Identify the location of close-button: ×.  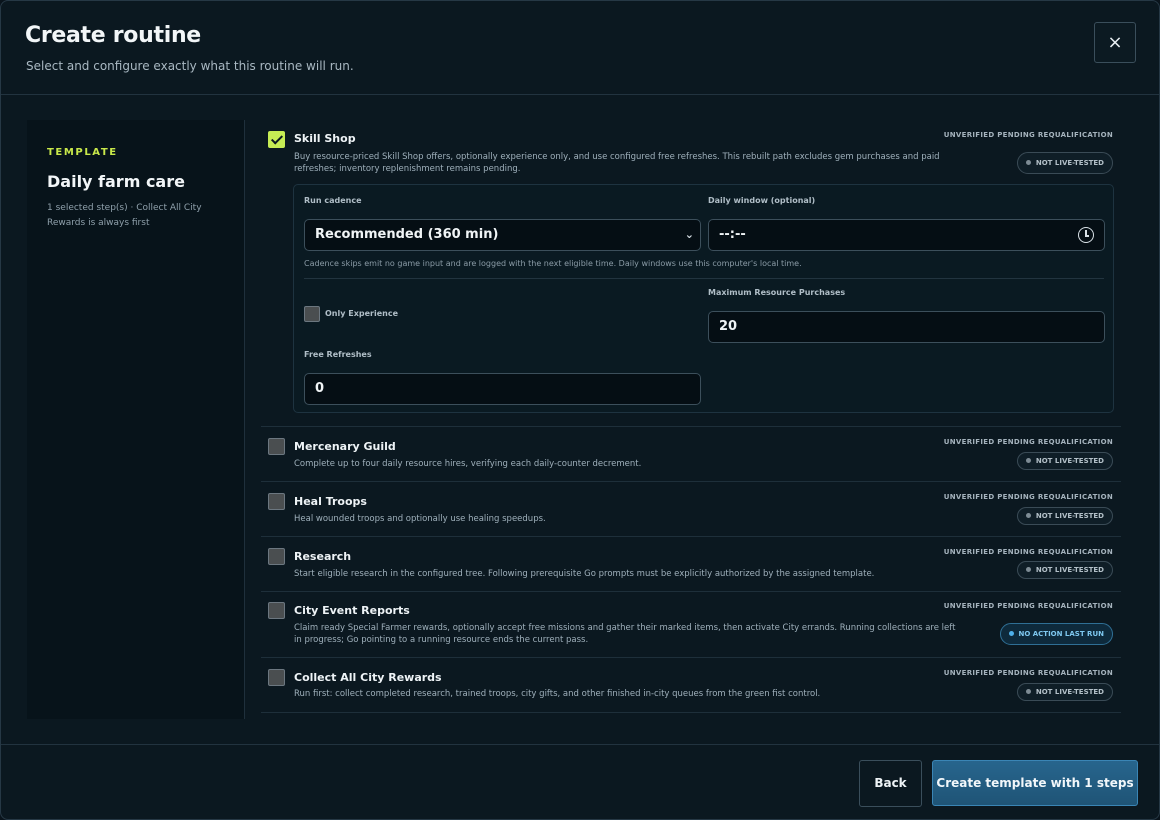
(1115, 42).